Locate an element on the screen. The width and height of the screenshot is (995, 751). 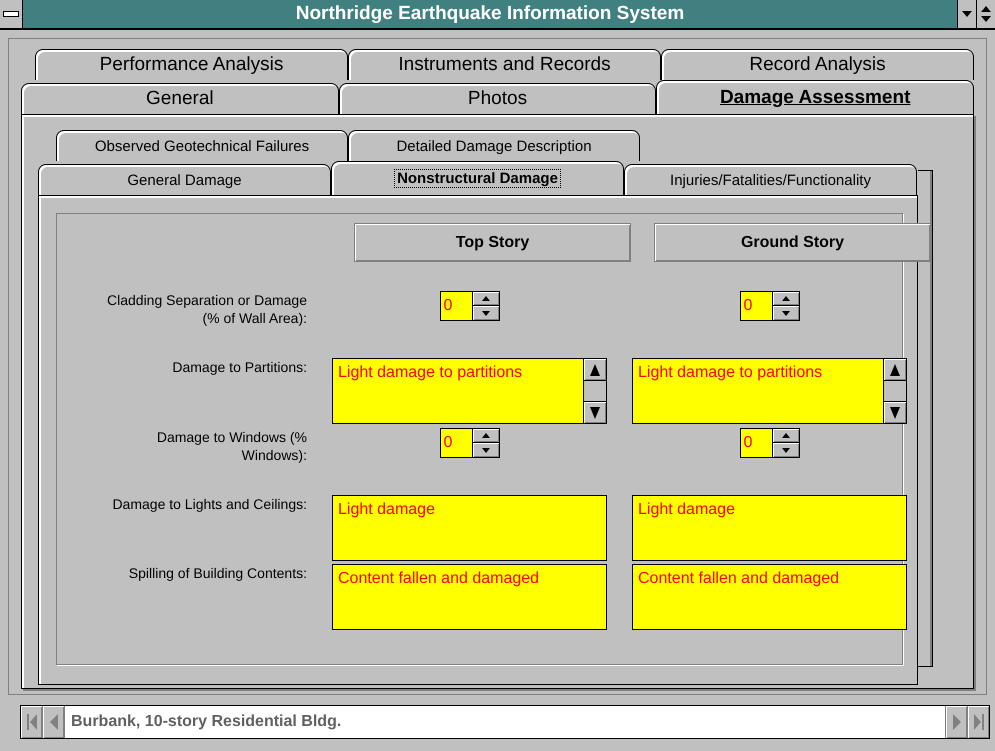
column-header-button: Ground Story is located at coordinates (792, 242).